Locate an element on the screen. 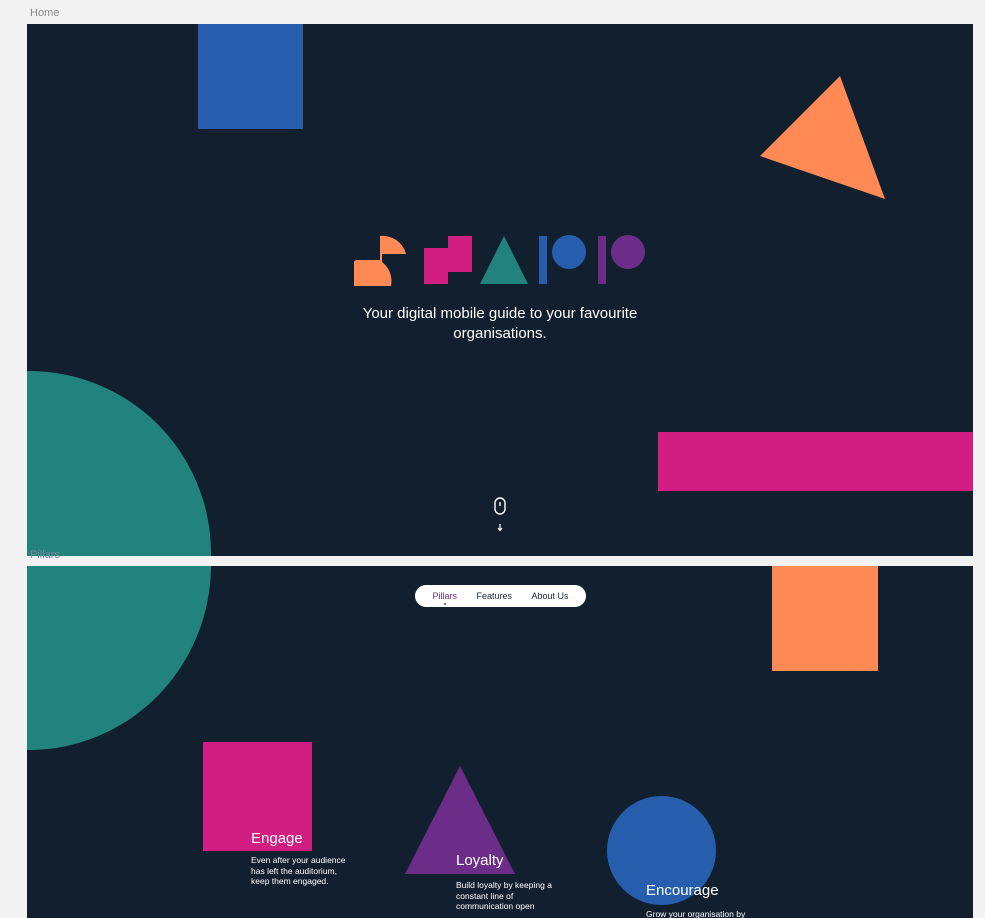 The image size is (985, 918). top-nav: Pillars Features About Us is located at coordinates (500, 596).